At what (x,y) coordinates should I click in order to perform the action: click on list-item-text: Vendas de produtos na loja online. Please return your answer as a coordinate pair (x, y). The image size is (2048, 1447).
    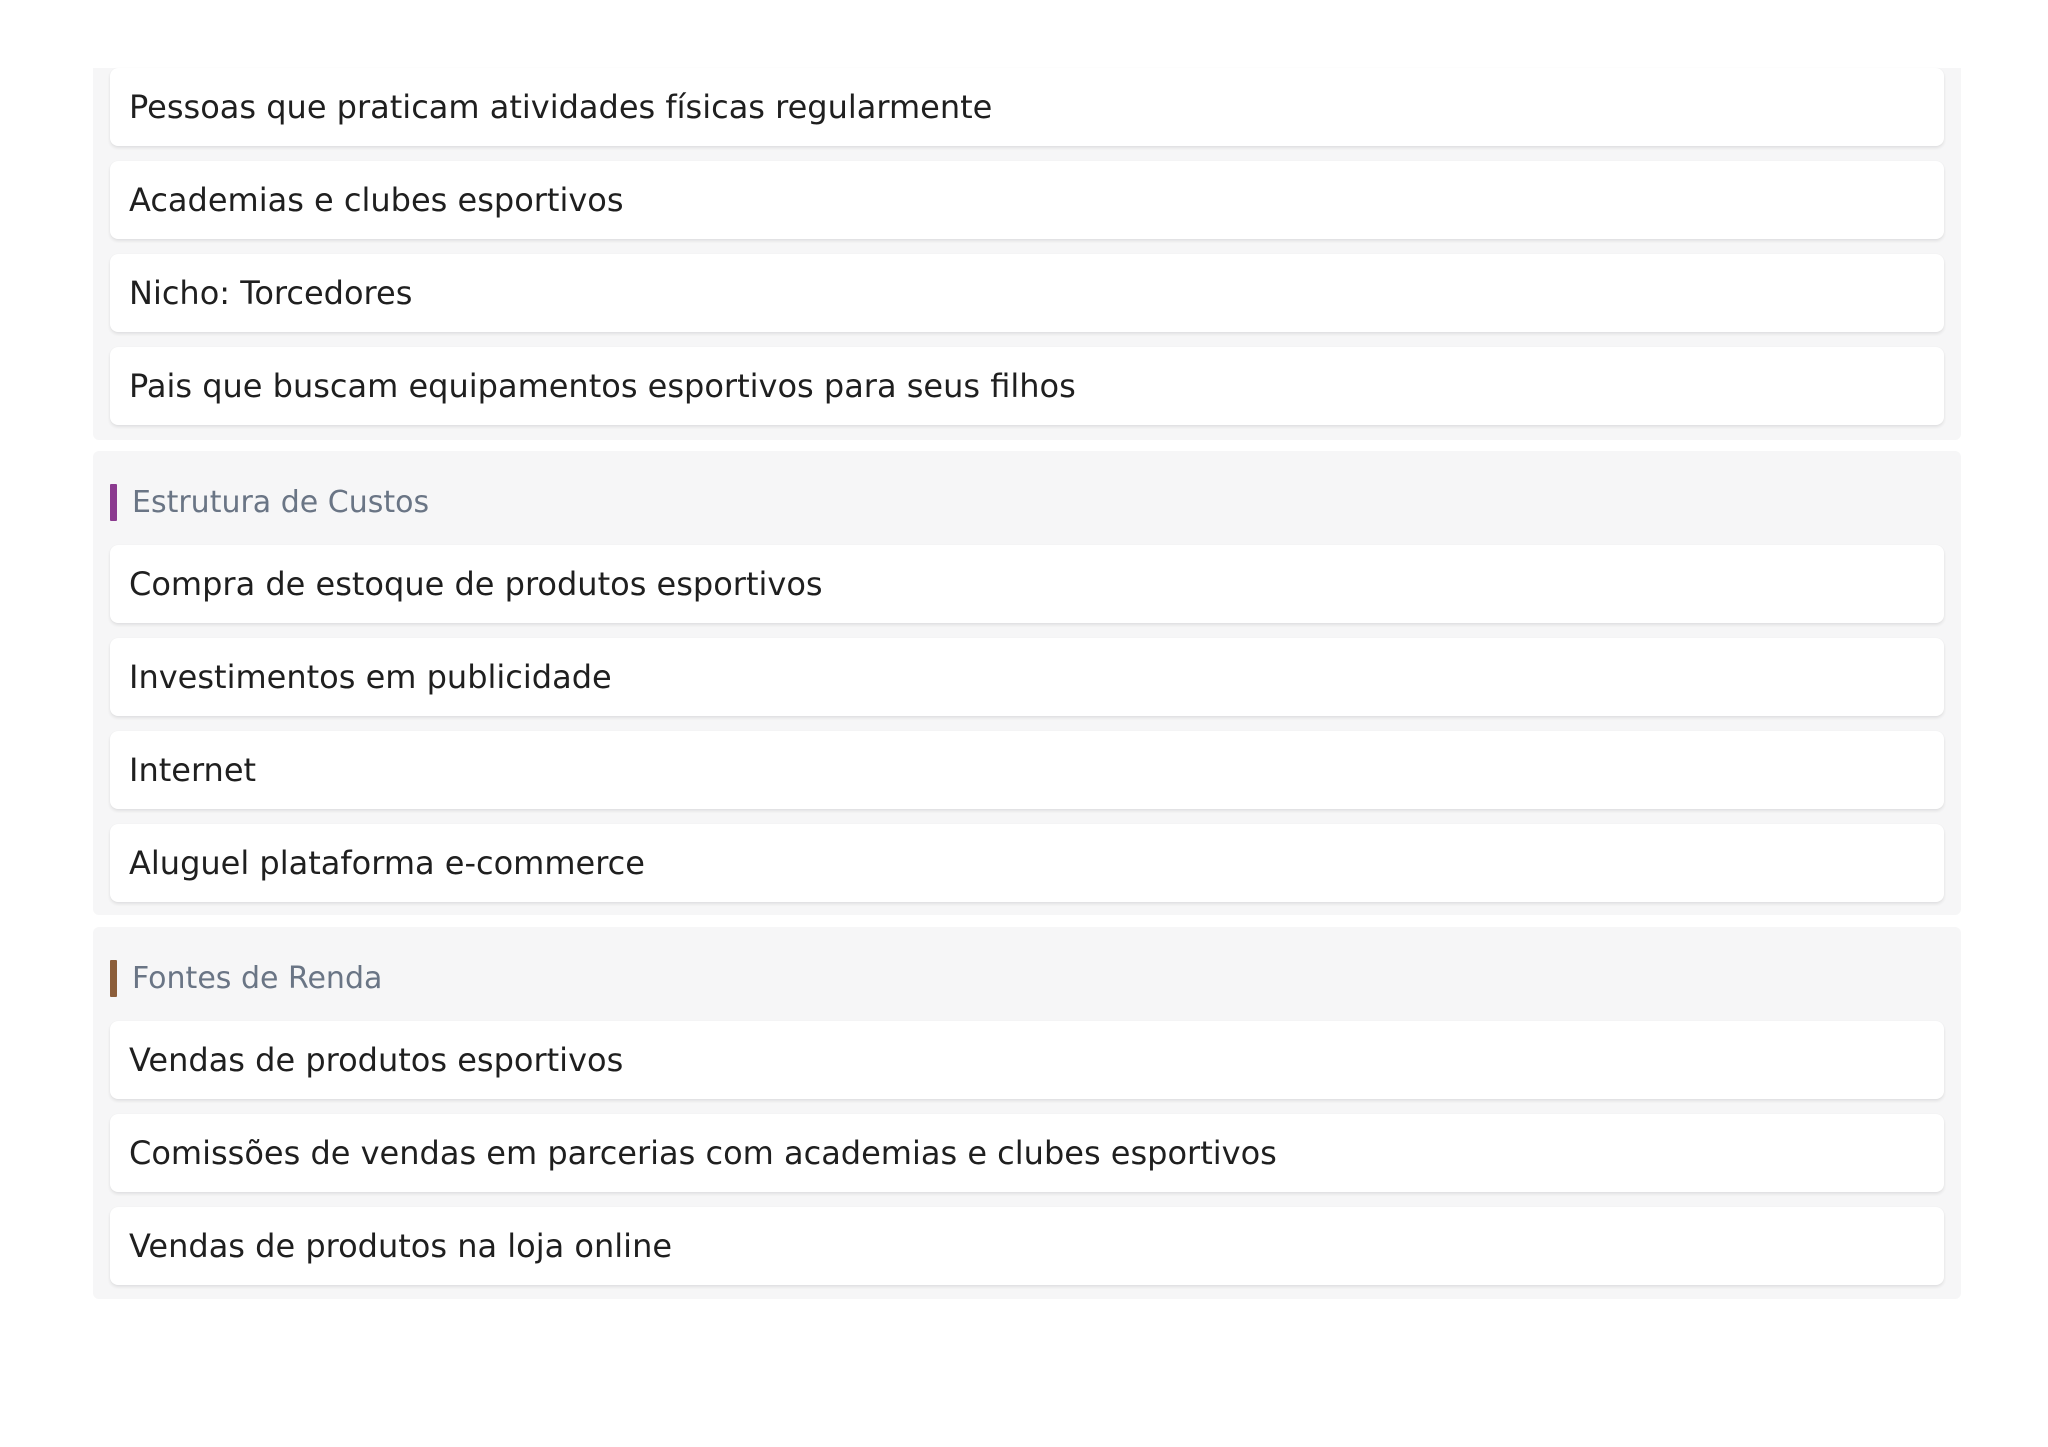
    Looking at the image, I should click on (401, 1246).